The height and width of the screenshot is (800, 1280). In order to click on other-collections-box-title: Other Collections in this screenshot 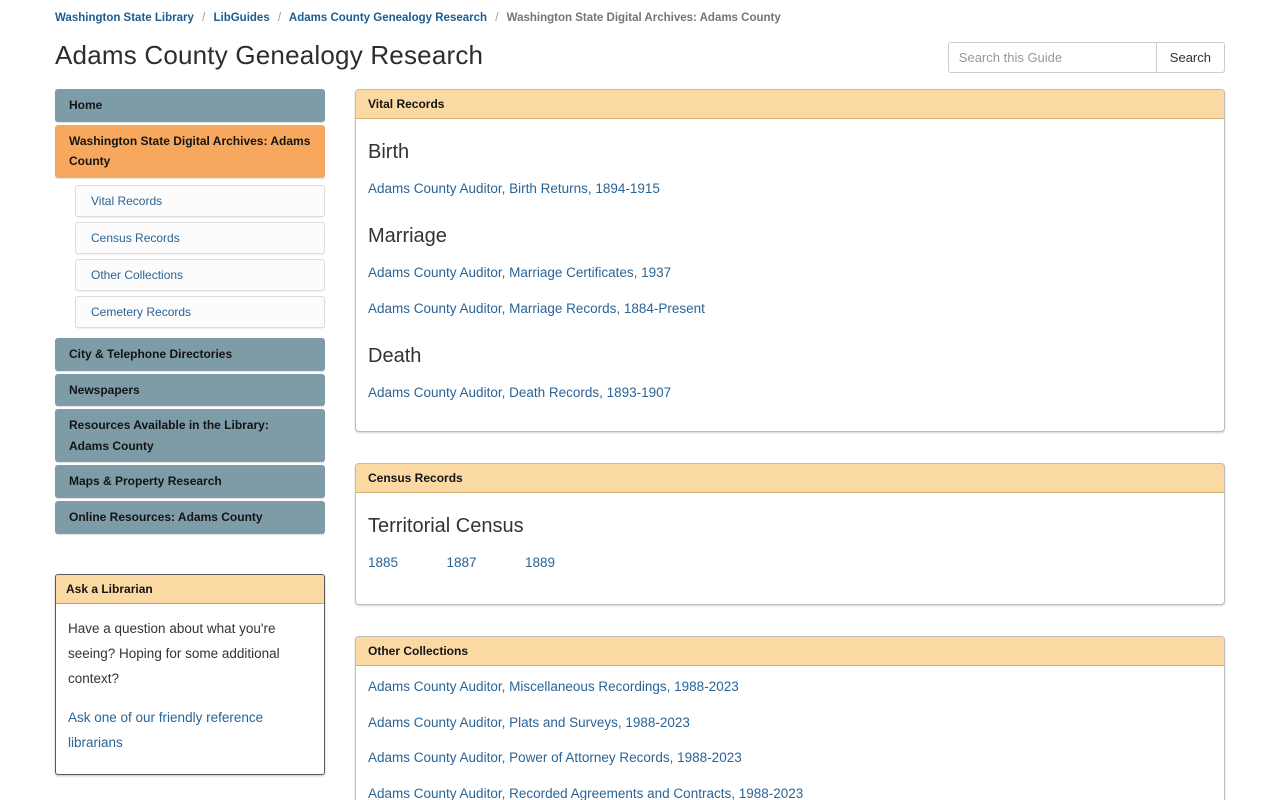, I will do `click(790, 651)`.